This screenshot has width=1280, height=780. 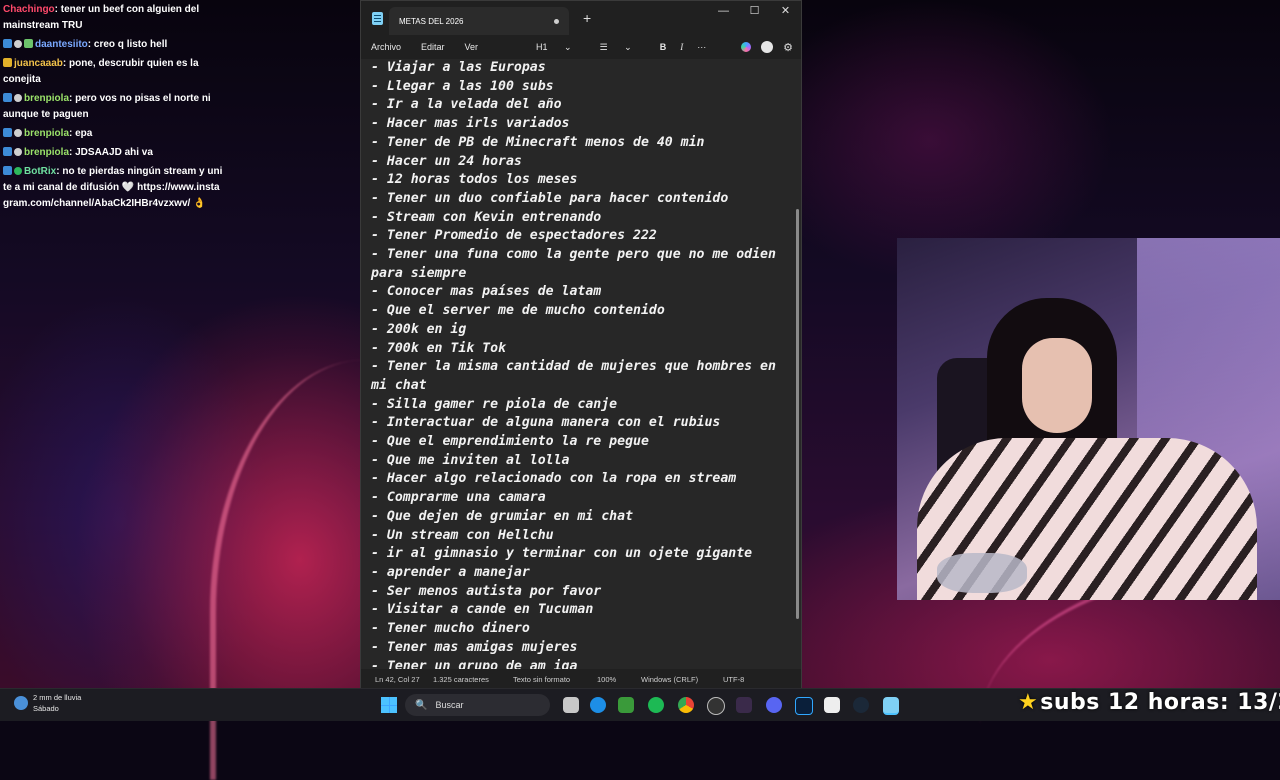 What do you see at coordinates (581, 311) in the screenshot?
I see `document-line: - Que el server me de mucho contenido` at bounding box center [581, 311].